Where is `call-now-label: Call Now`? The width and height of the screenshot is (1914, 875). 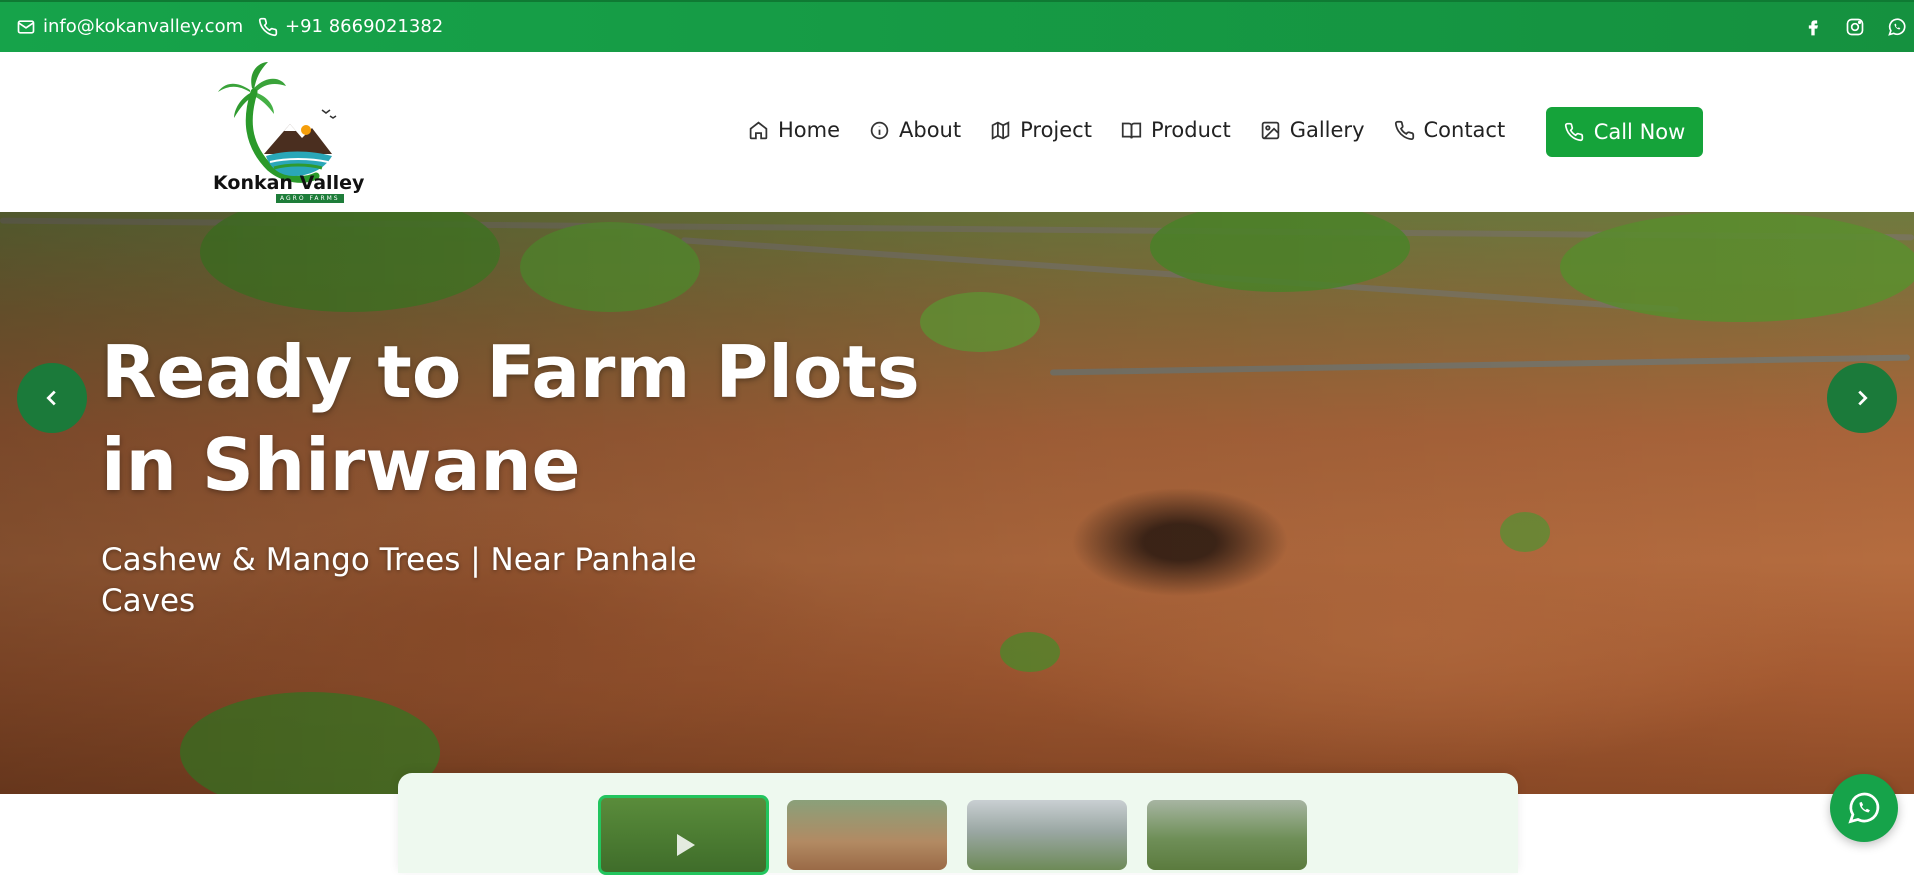 call-now-label: Call Now is located at coordinates (1639, 132).